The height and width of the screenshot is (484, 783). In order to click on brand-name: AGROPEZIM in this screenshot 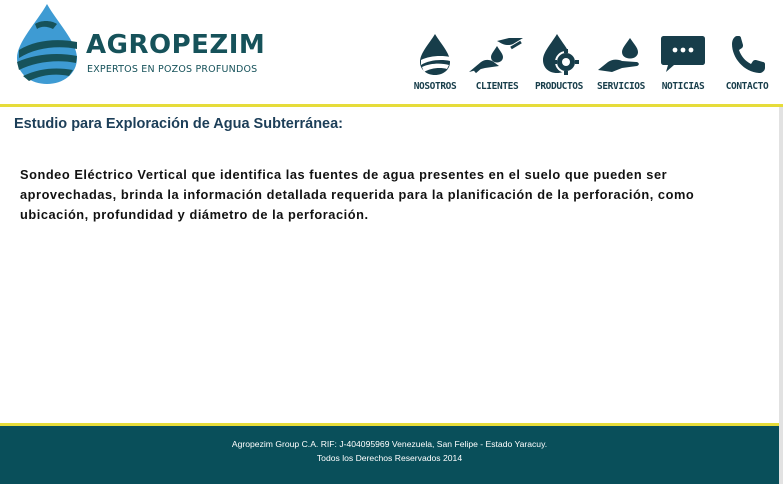, I will do `click(176, 45)`.